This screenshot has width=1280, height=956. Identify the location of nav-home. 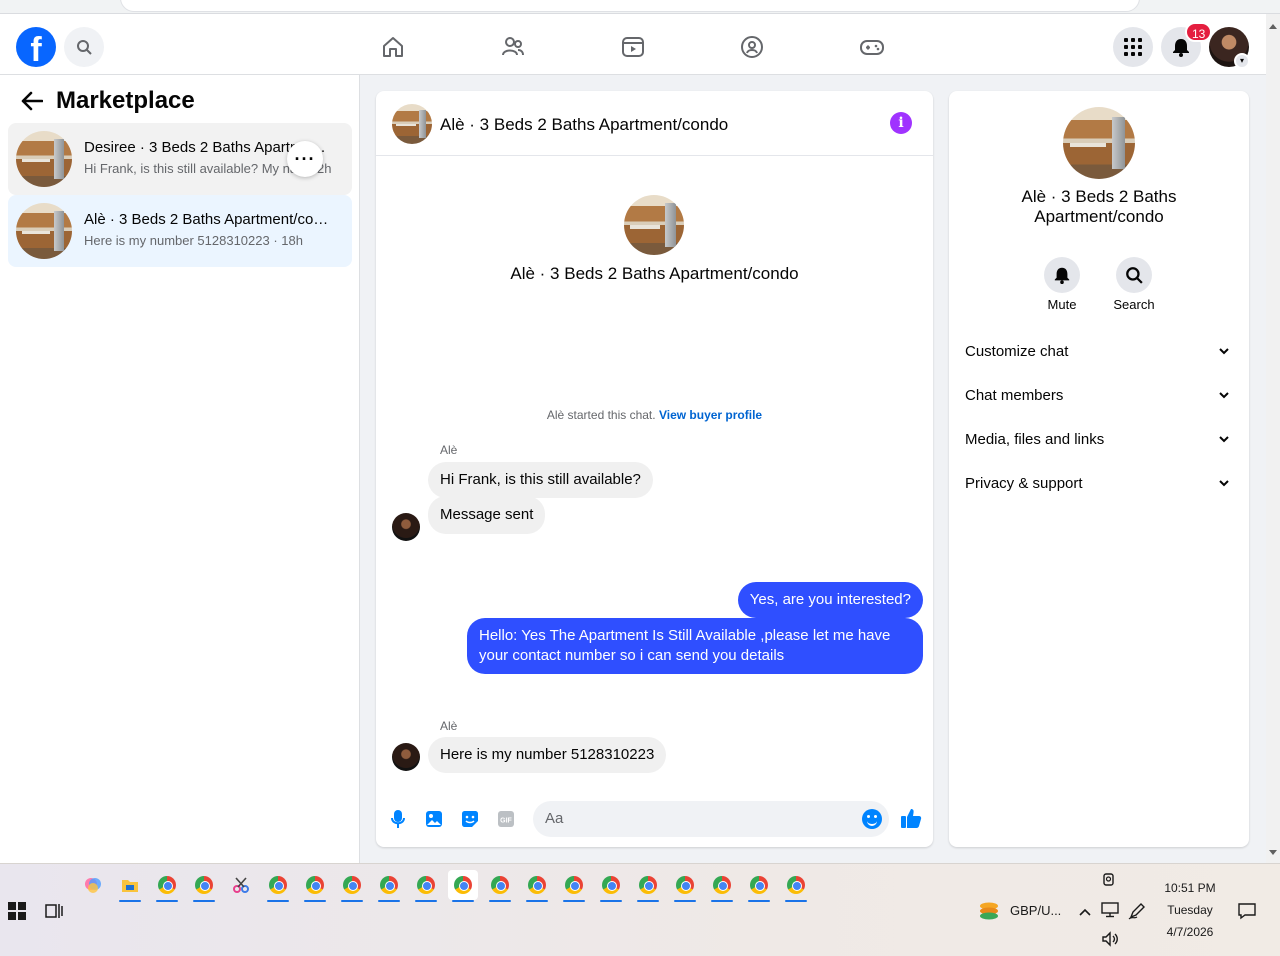
(393, 47).